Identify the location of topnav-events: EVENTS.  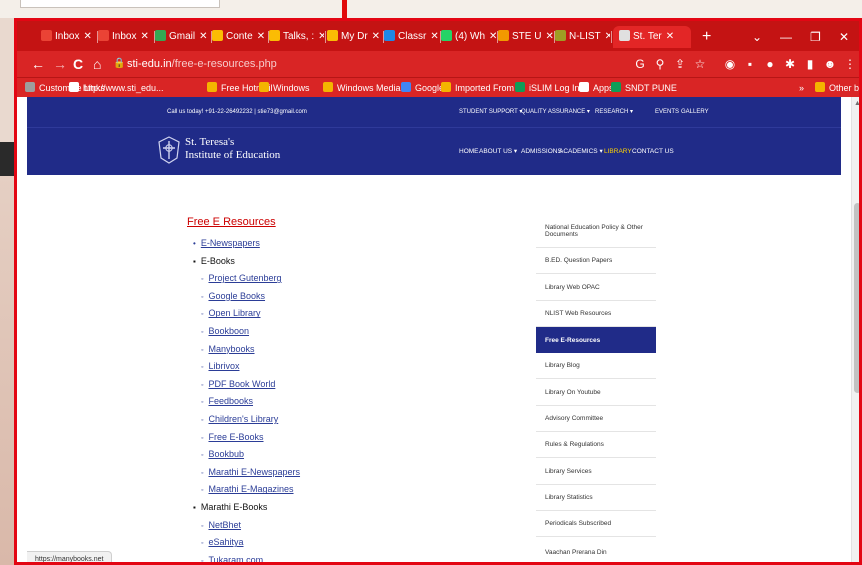
(667, 112).